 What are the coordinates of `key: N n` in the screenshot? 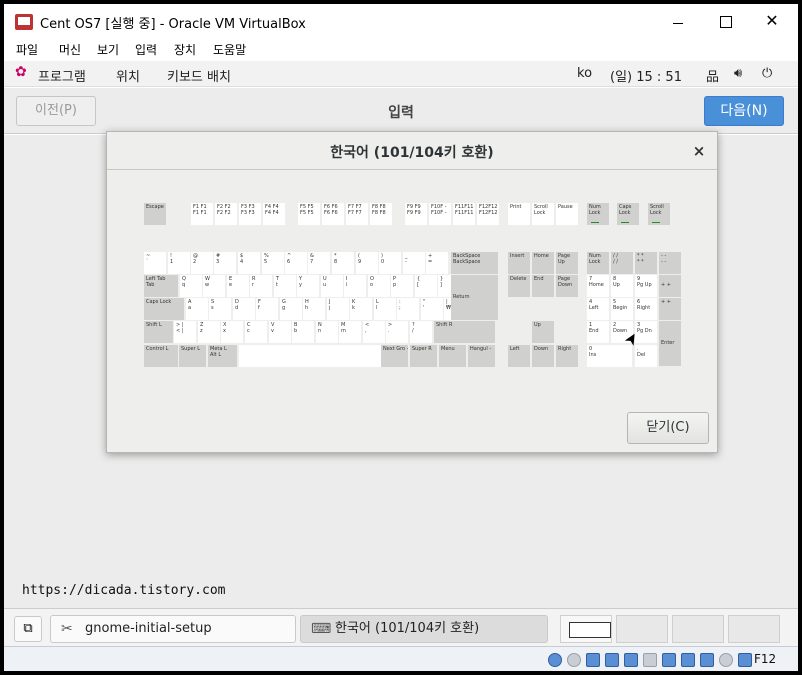 It's located at (327, 332).